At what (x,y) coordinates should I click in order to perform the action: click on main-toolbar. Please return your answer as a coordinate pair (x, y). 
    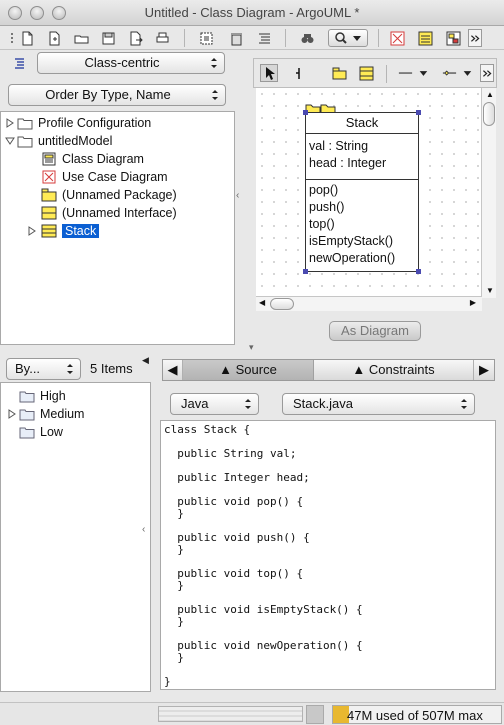
    Looking at the image, I should click on (252, 38).